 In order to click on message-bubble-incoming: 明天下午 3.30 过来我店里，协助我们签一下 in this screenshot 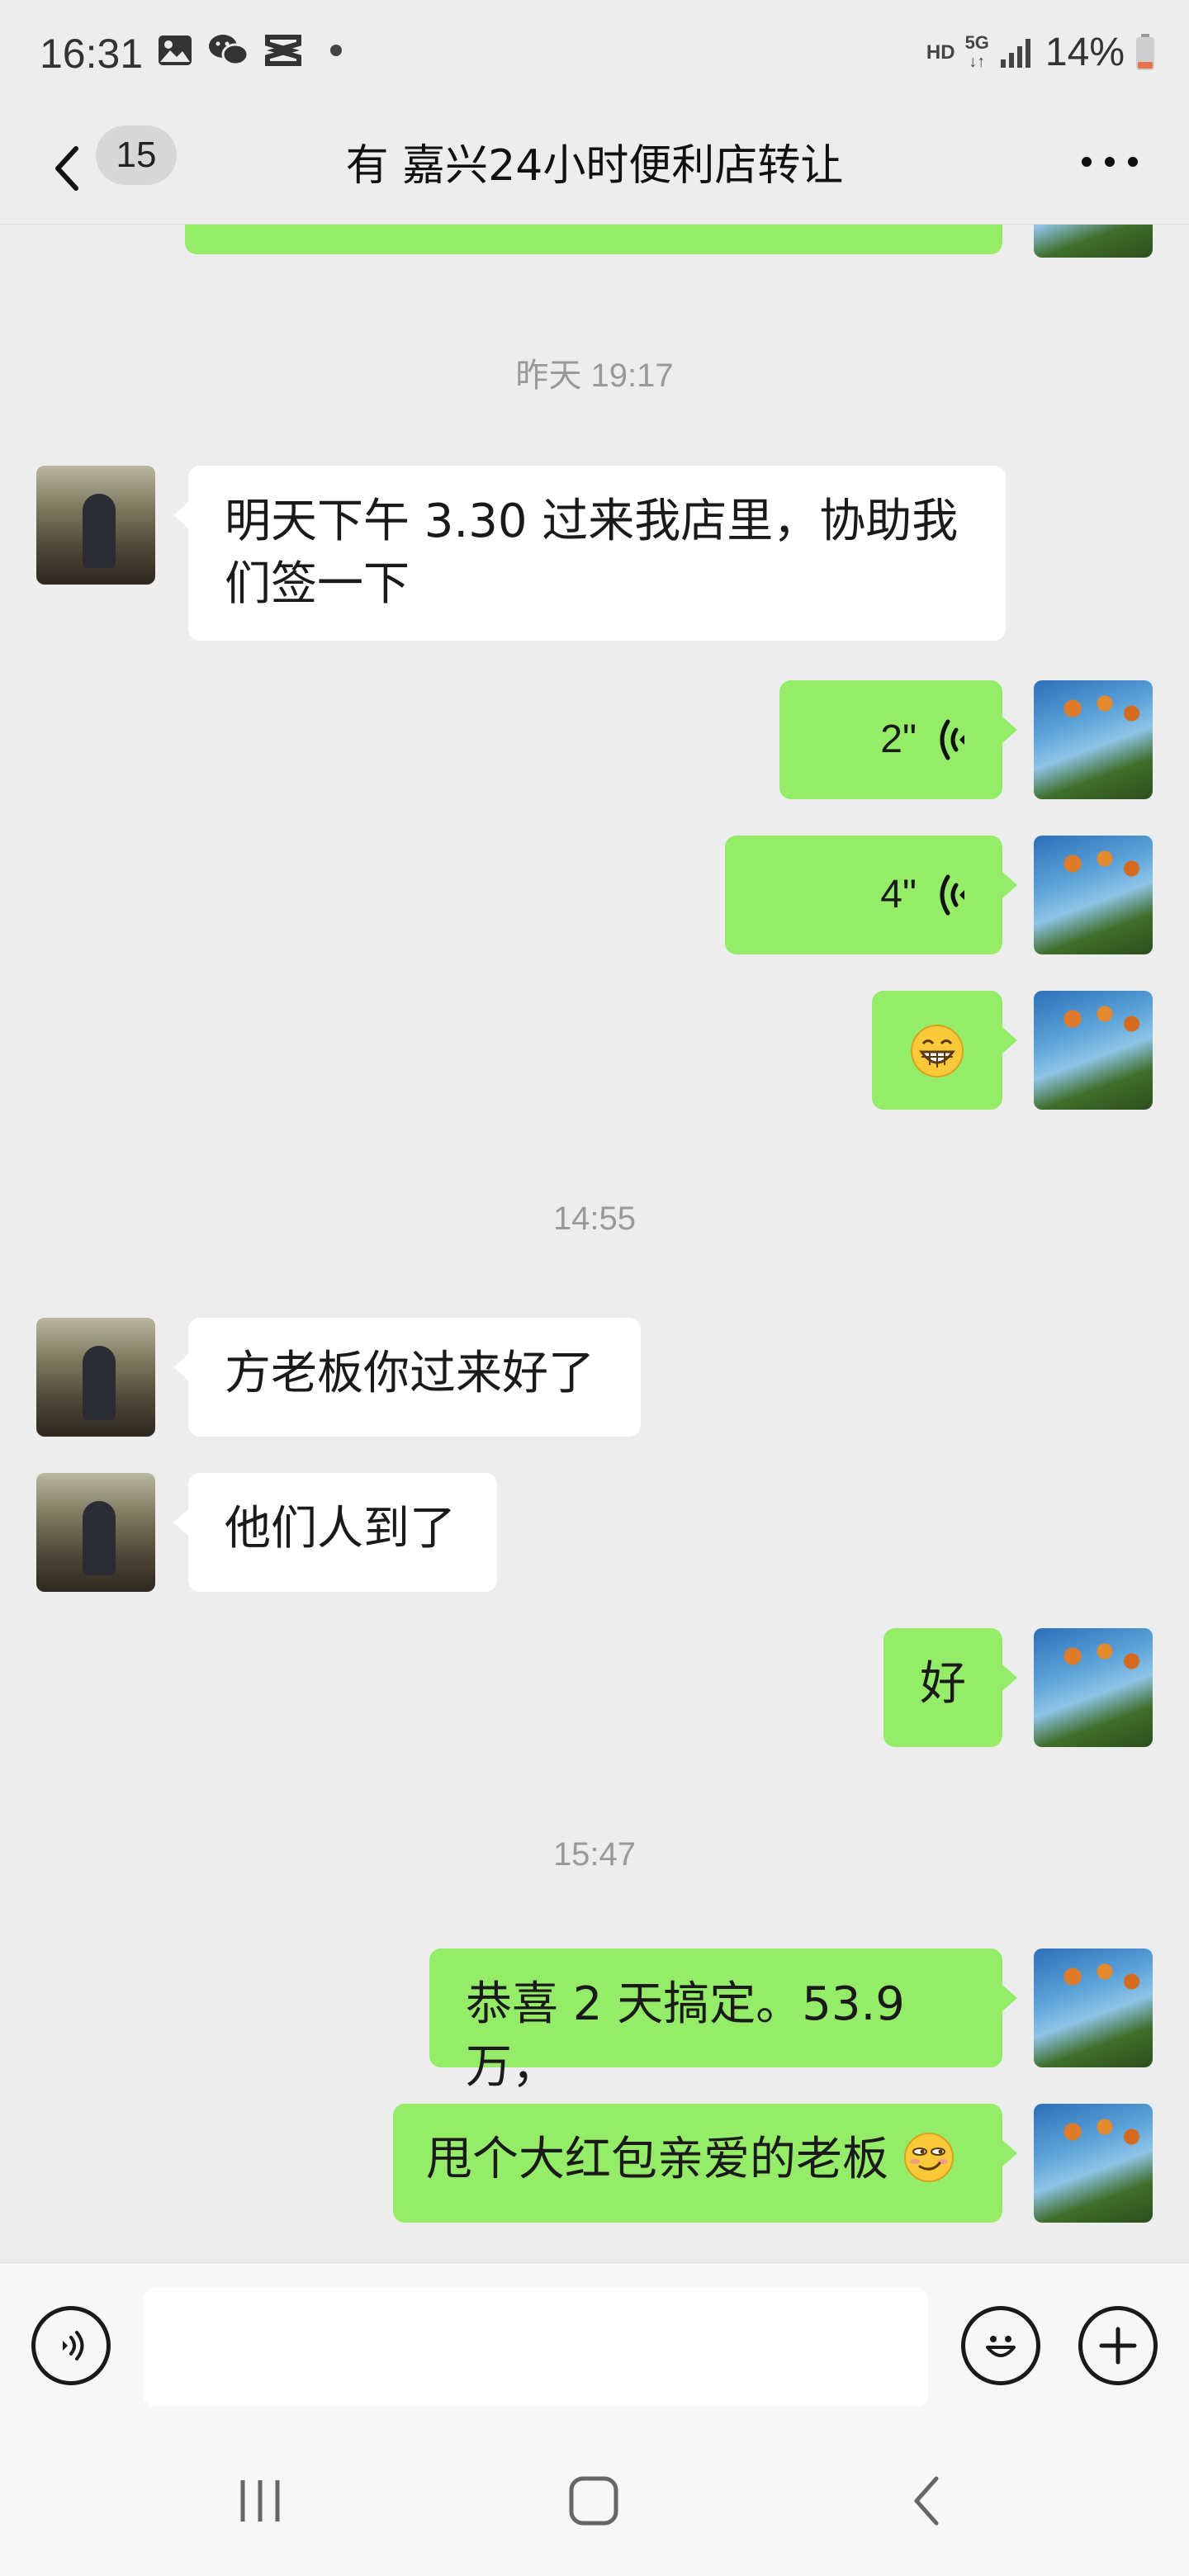, I will do `click(589, 553)`.